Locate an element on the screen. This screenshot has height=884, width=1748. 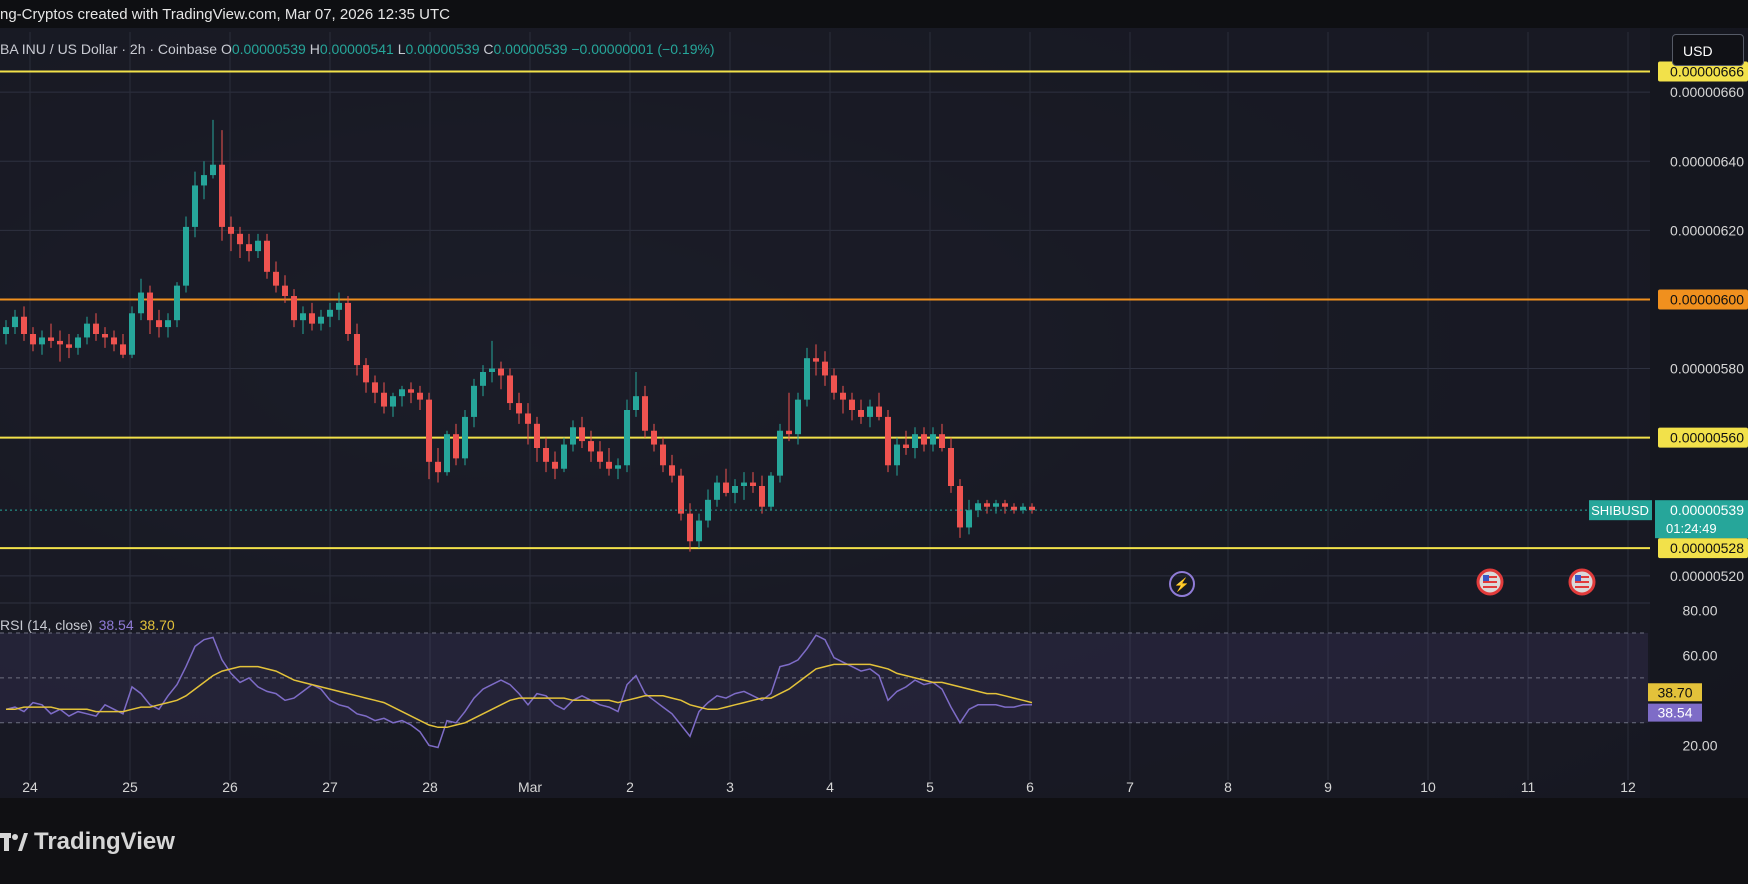
tradingview-logo-text: TradingView is located at coordinates (104, 841).